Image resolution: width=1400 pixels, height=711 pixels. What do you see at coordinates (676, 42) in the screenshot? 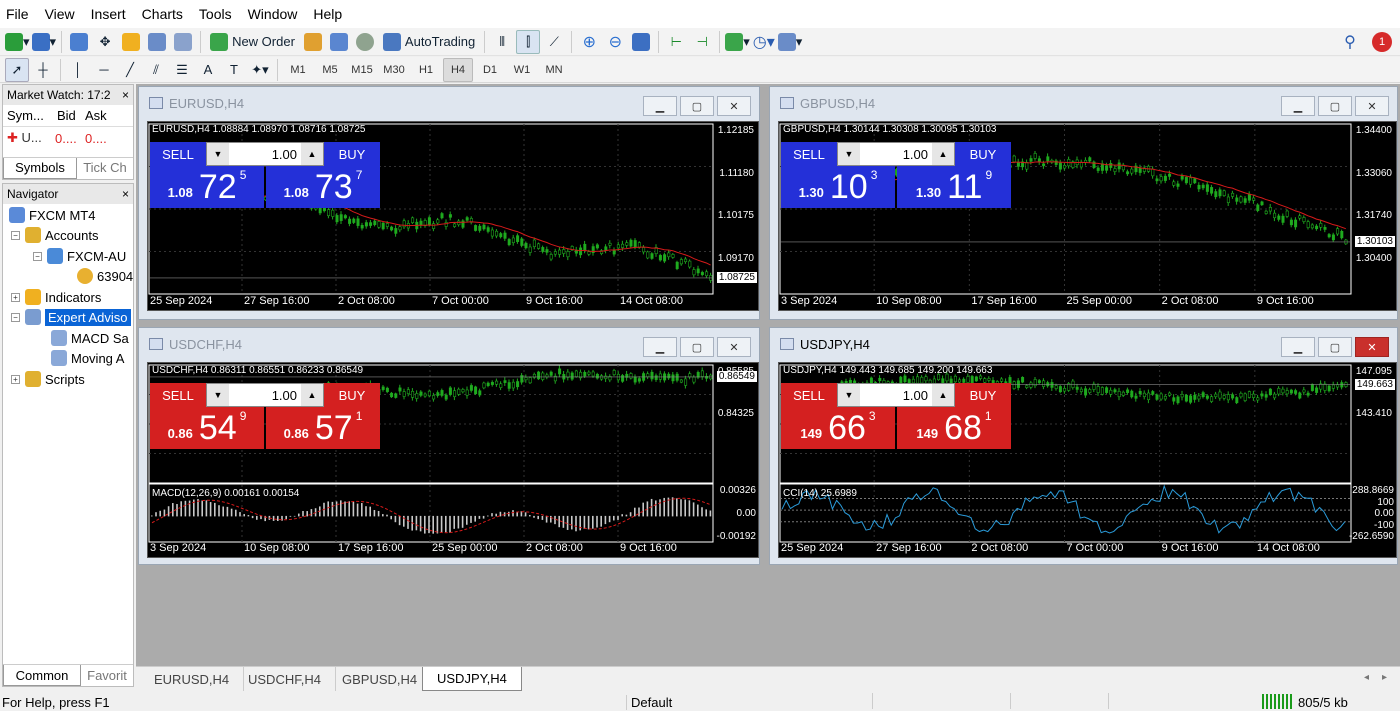
I see `autoscroll-icon: ⊢` at bounding box center [676, 42].